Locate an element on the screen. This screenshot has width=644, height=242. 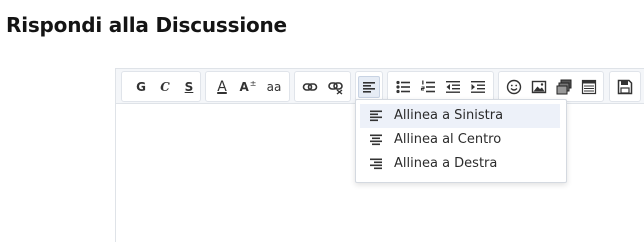
outdent-icon is located at coordinates (453, 87).